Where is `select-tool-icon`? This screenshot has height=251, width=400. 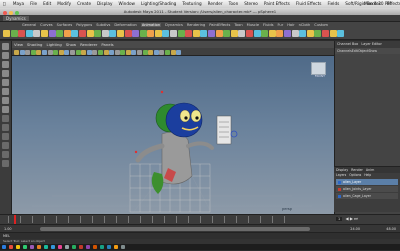 select-tool-icon is located at coordinates (5, 46).